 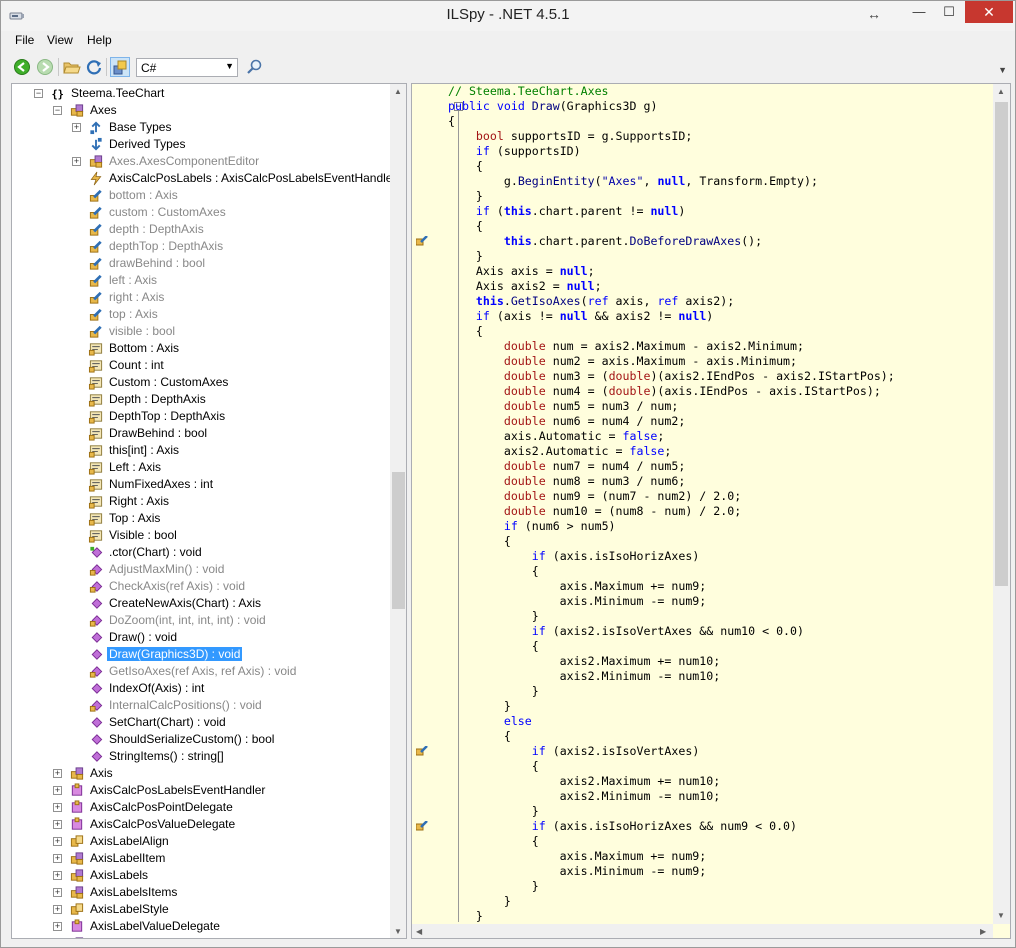 I want to click on tree-node: +AxisLinePen, so click(x=200, y=936).